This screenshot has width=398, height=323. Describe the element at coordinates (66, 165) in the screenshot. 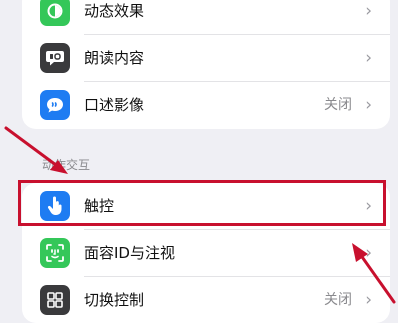

I see `section-header: 动作交互` at that location.